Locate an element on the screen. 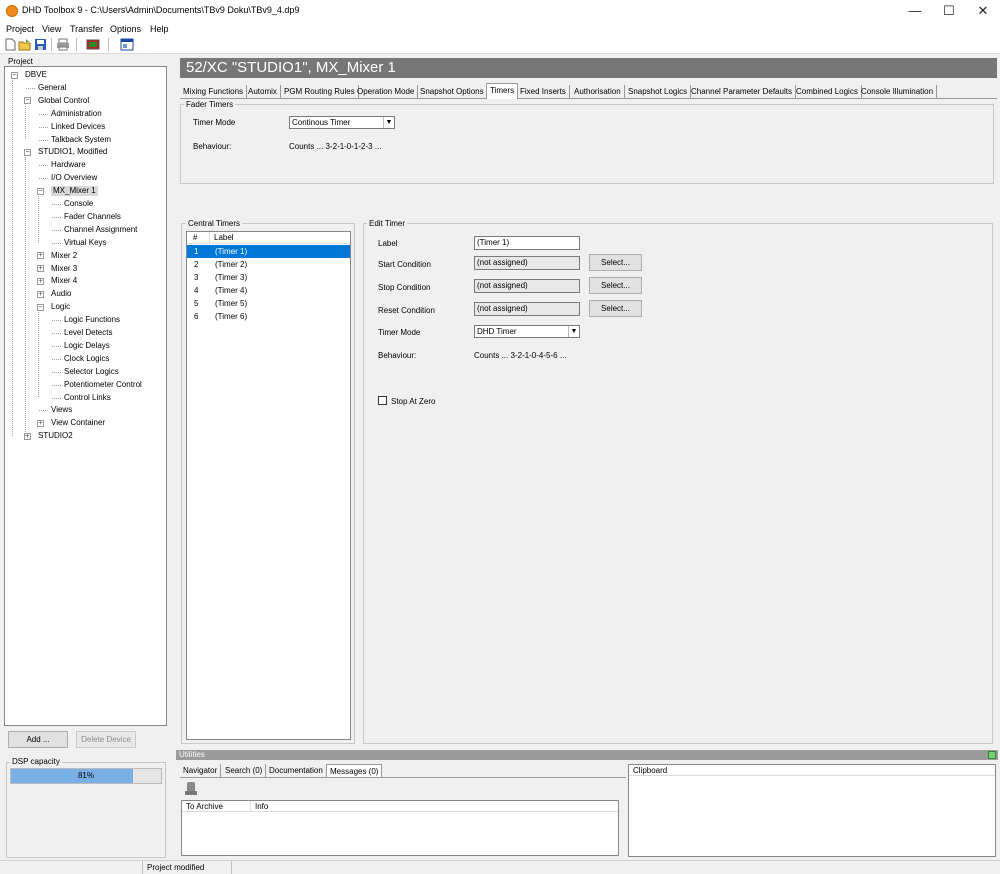  timer-mode-select: DHD Timer ▼ is located at coordinates (527, 331).